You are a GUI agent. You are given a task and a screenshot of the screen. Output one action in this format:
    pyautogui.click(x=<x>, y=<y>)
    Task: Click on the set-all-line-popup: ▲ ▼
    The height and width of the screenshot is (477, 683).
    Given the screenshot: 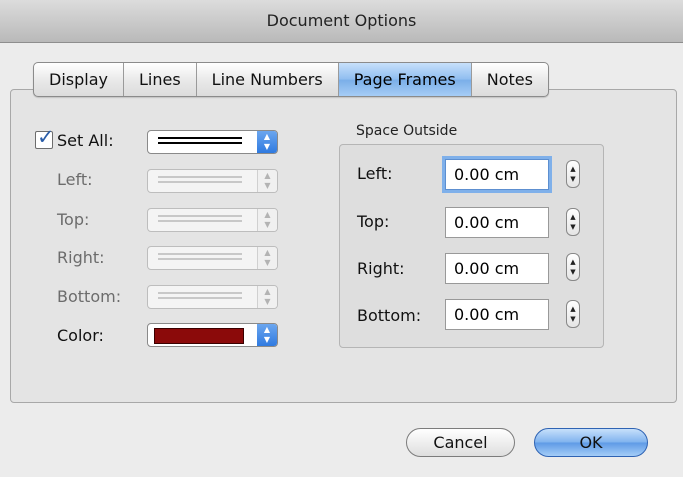 What is the action you would take?
    pyautogui.click(x=212, y=142)
    